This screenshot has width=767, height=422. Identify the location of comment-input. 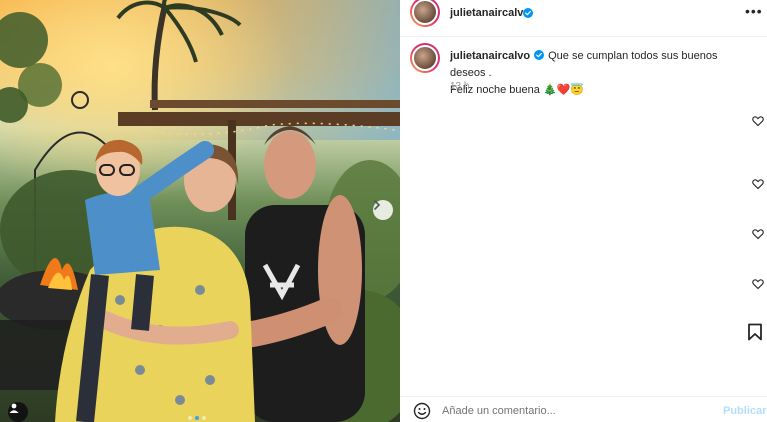
(572, 411).